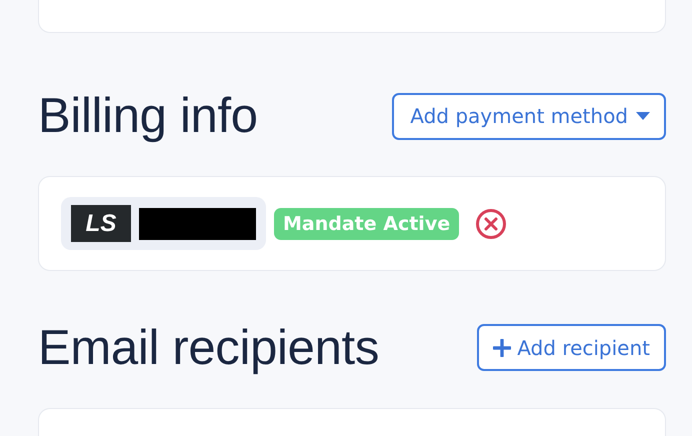 This screenshot has width=692, height=436. Describe the element at coordinates (209, 348) in the screenshot. I see `section-title: Email recipients` at that location.